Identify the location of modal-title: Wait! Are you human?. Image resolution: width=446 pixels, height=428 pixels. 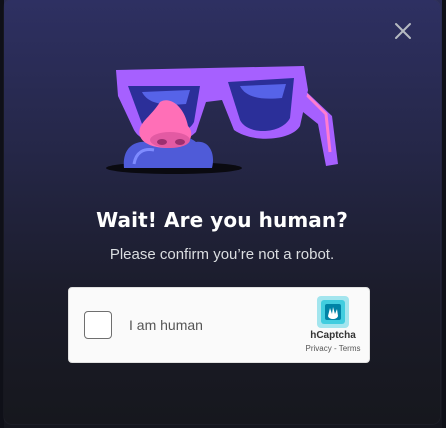
(222, 220).